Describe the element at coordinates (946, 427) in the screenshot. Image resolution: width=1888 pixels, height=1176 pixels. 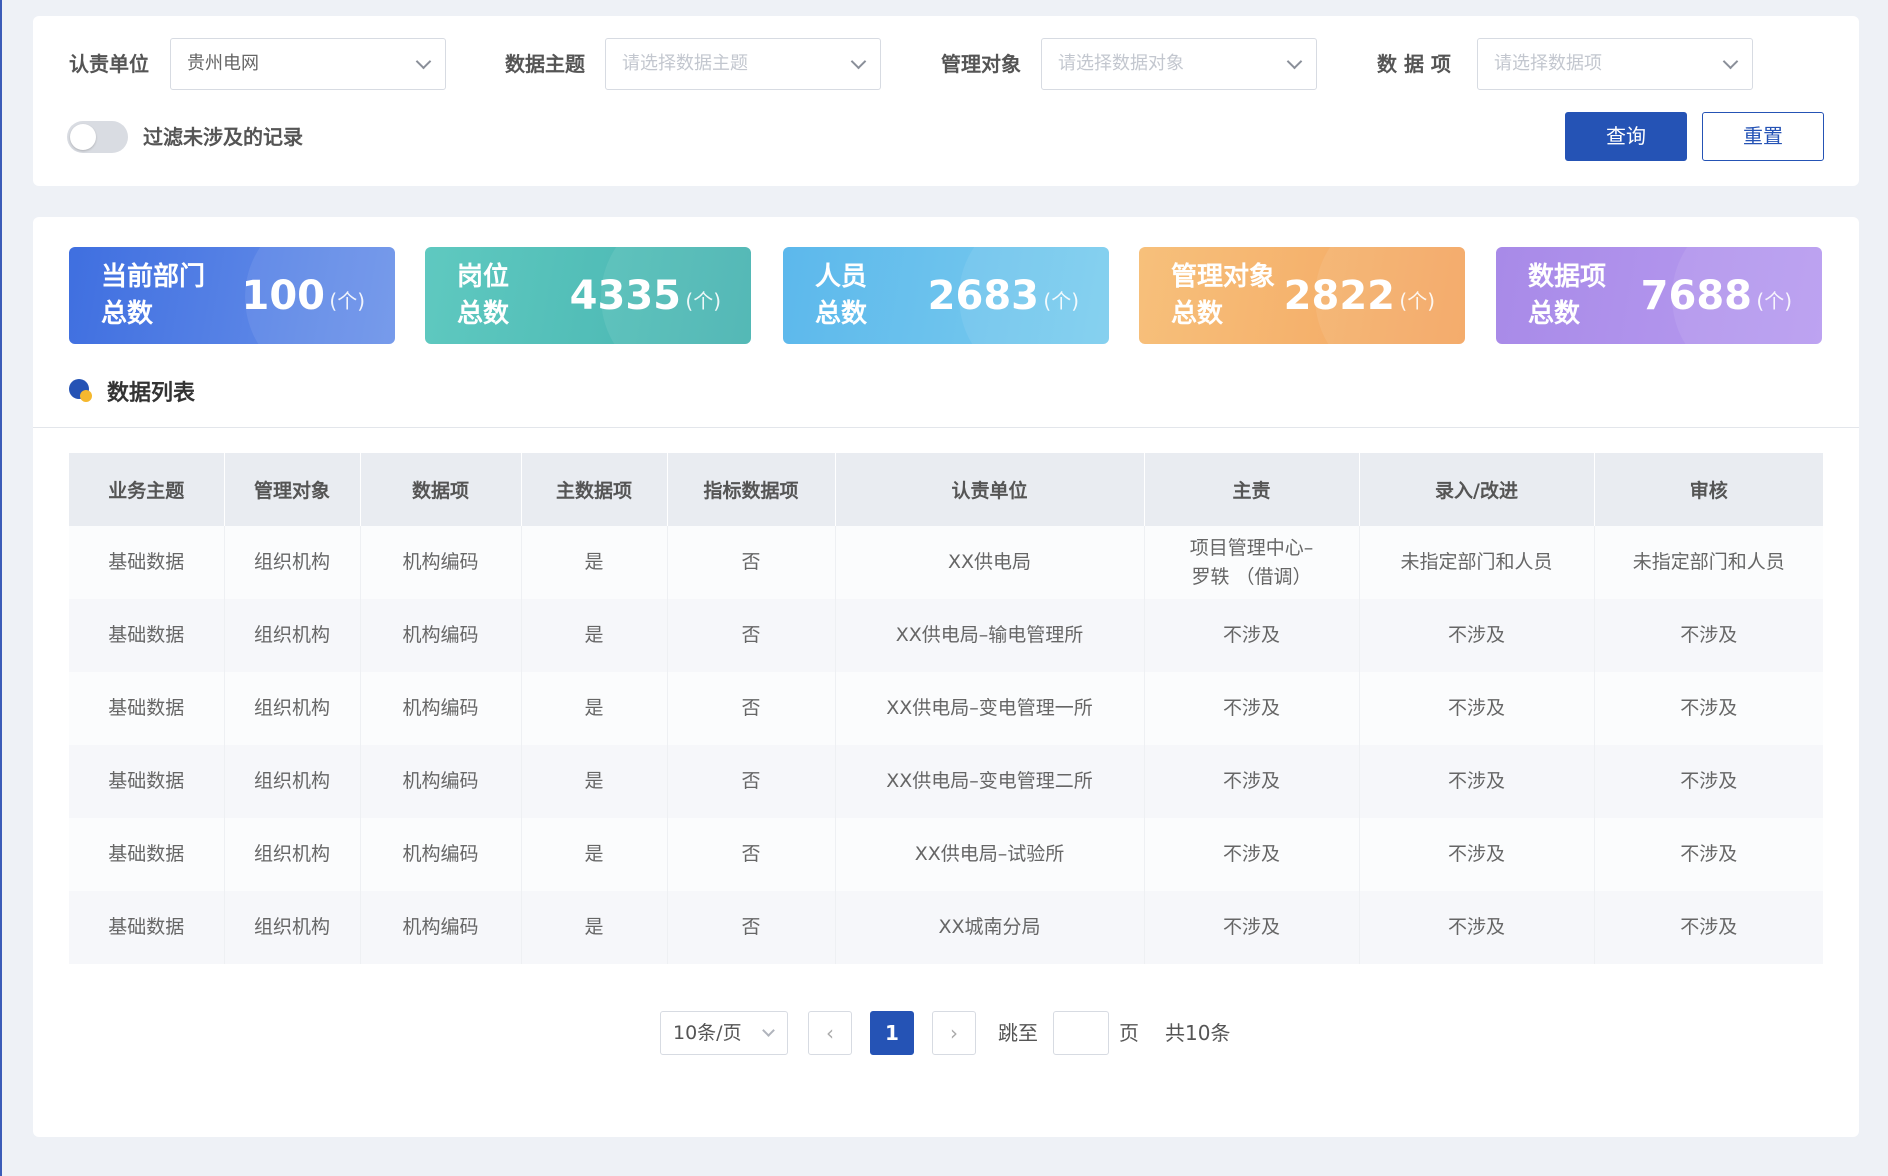
I see `divider` at that location.